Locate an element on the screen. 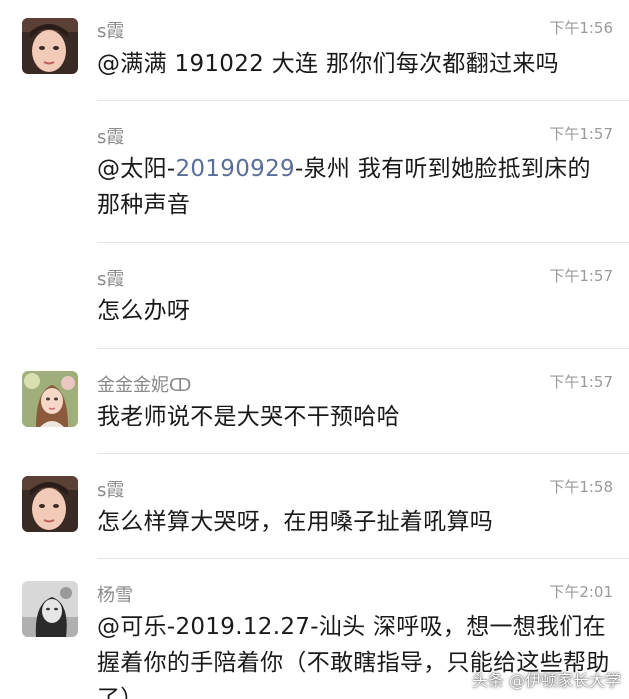 The height and width of the screenshot is (699, 629). sender-name: 金金金妮ↀ is located at coordinates (144, 385).